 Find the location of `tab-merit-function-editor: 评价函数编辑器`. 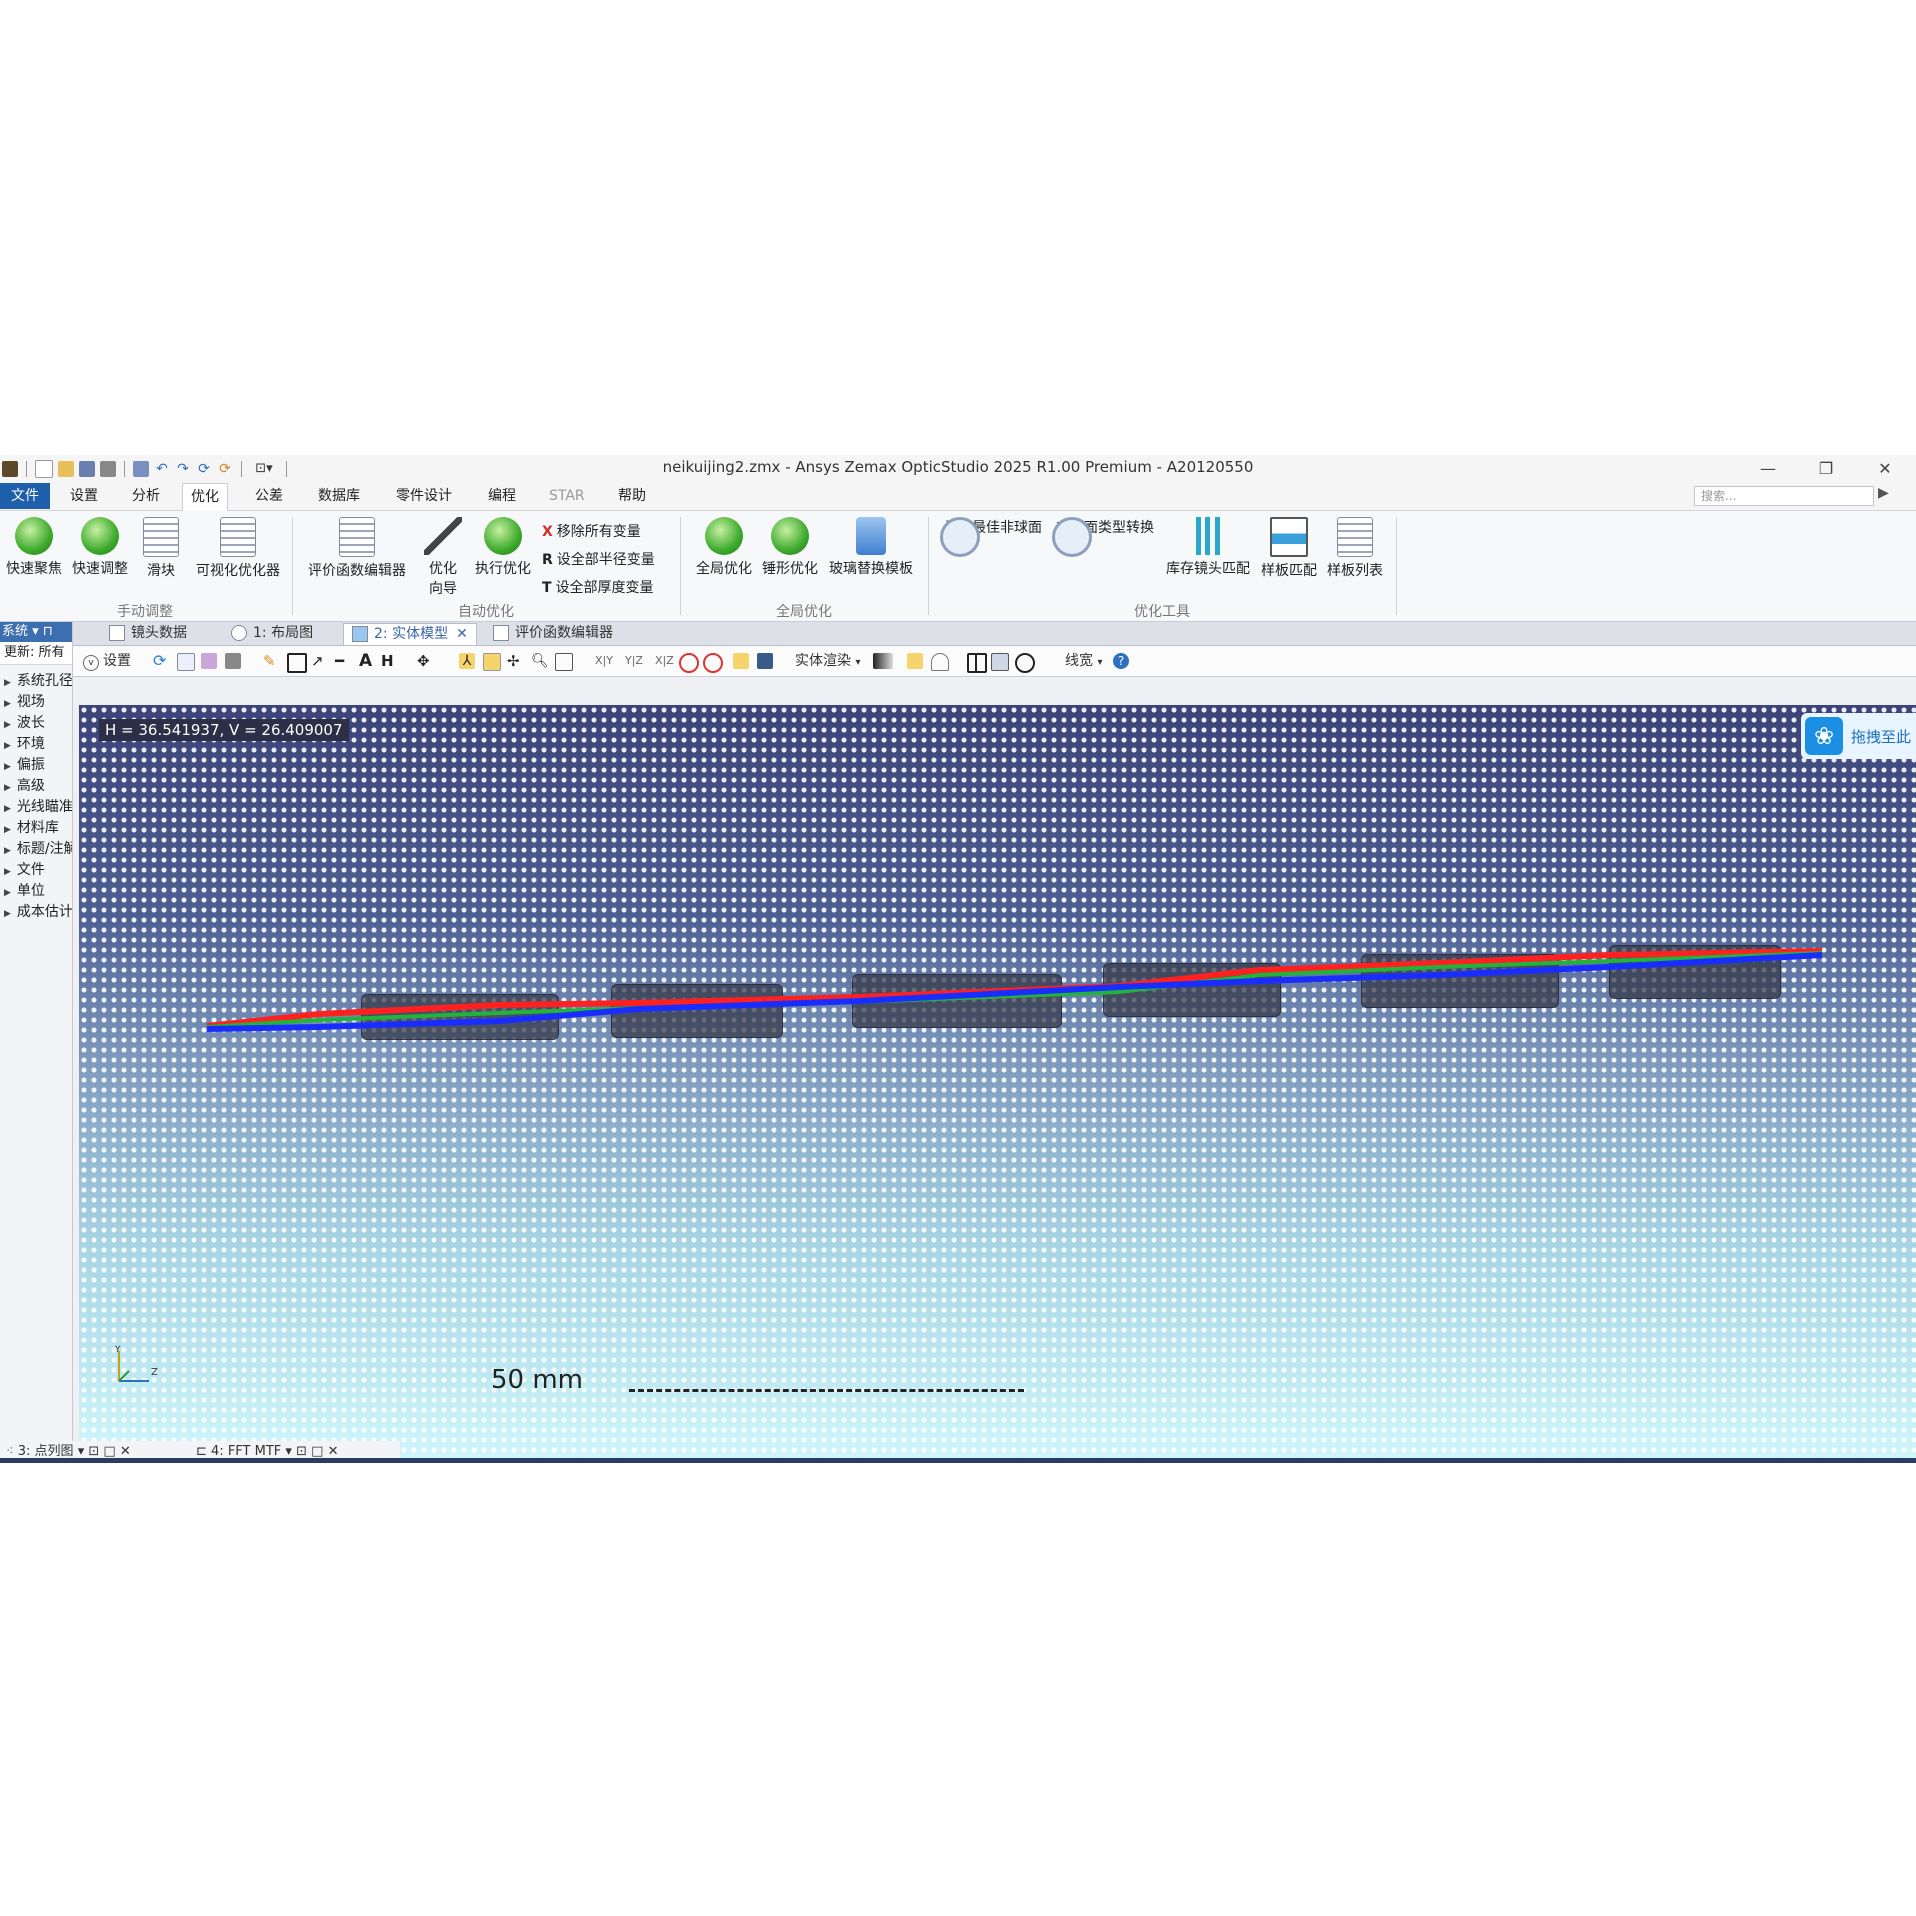

tab-merit-function-editor: 评价函数编辑器 is located at coordinates (553, 633).